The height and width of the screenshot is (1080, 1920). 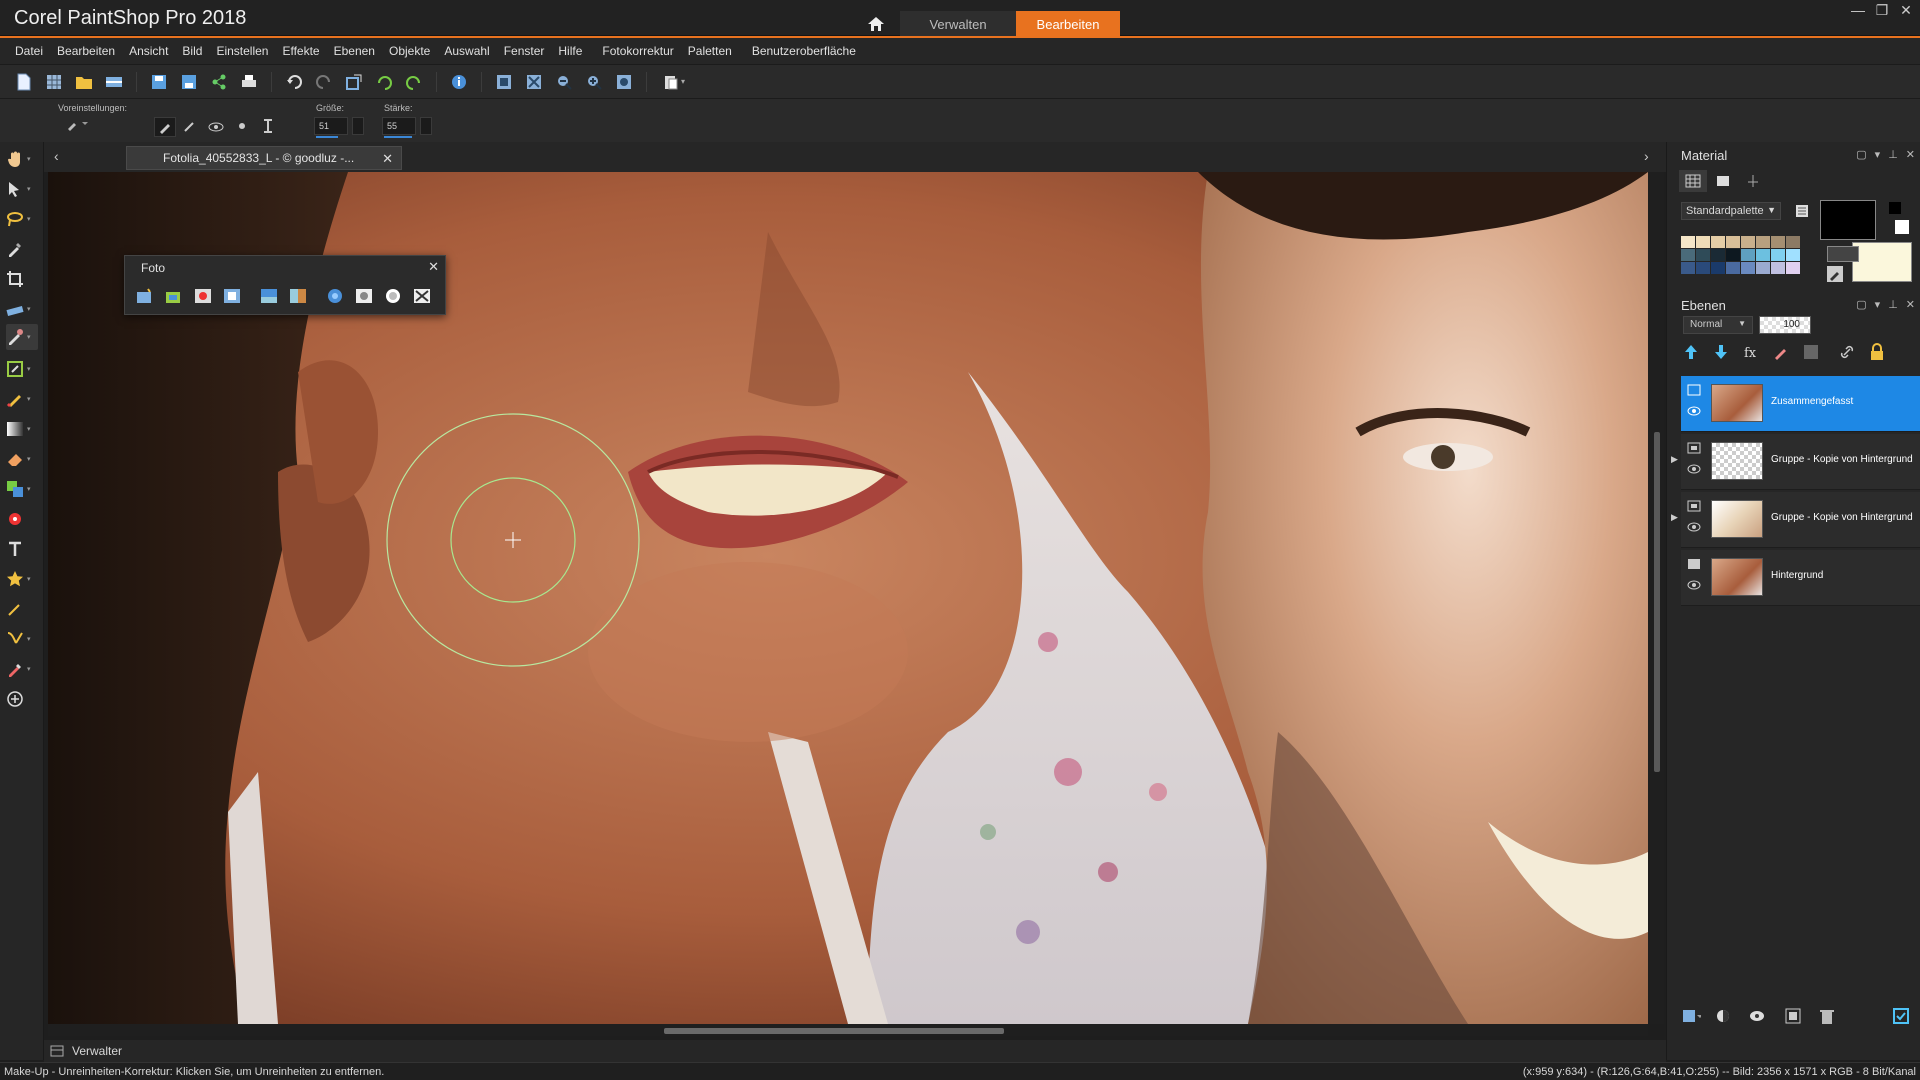 What do you see at coordinates (22, 399) in the screenshot?
I see `tool-paint-brush: ▾` at bounding box center [22, 399].